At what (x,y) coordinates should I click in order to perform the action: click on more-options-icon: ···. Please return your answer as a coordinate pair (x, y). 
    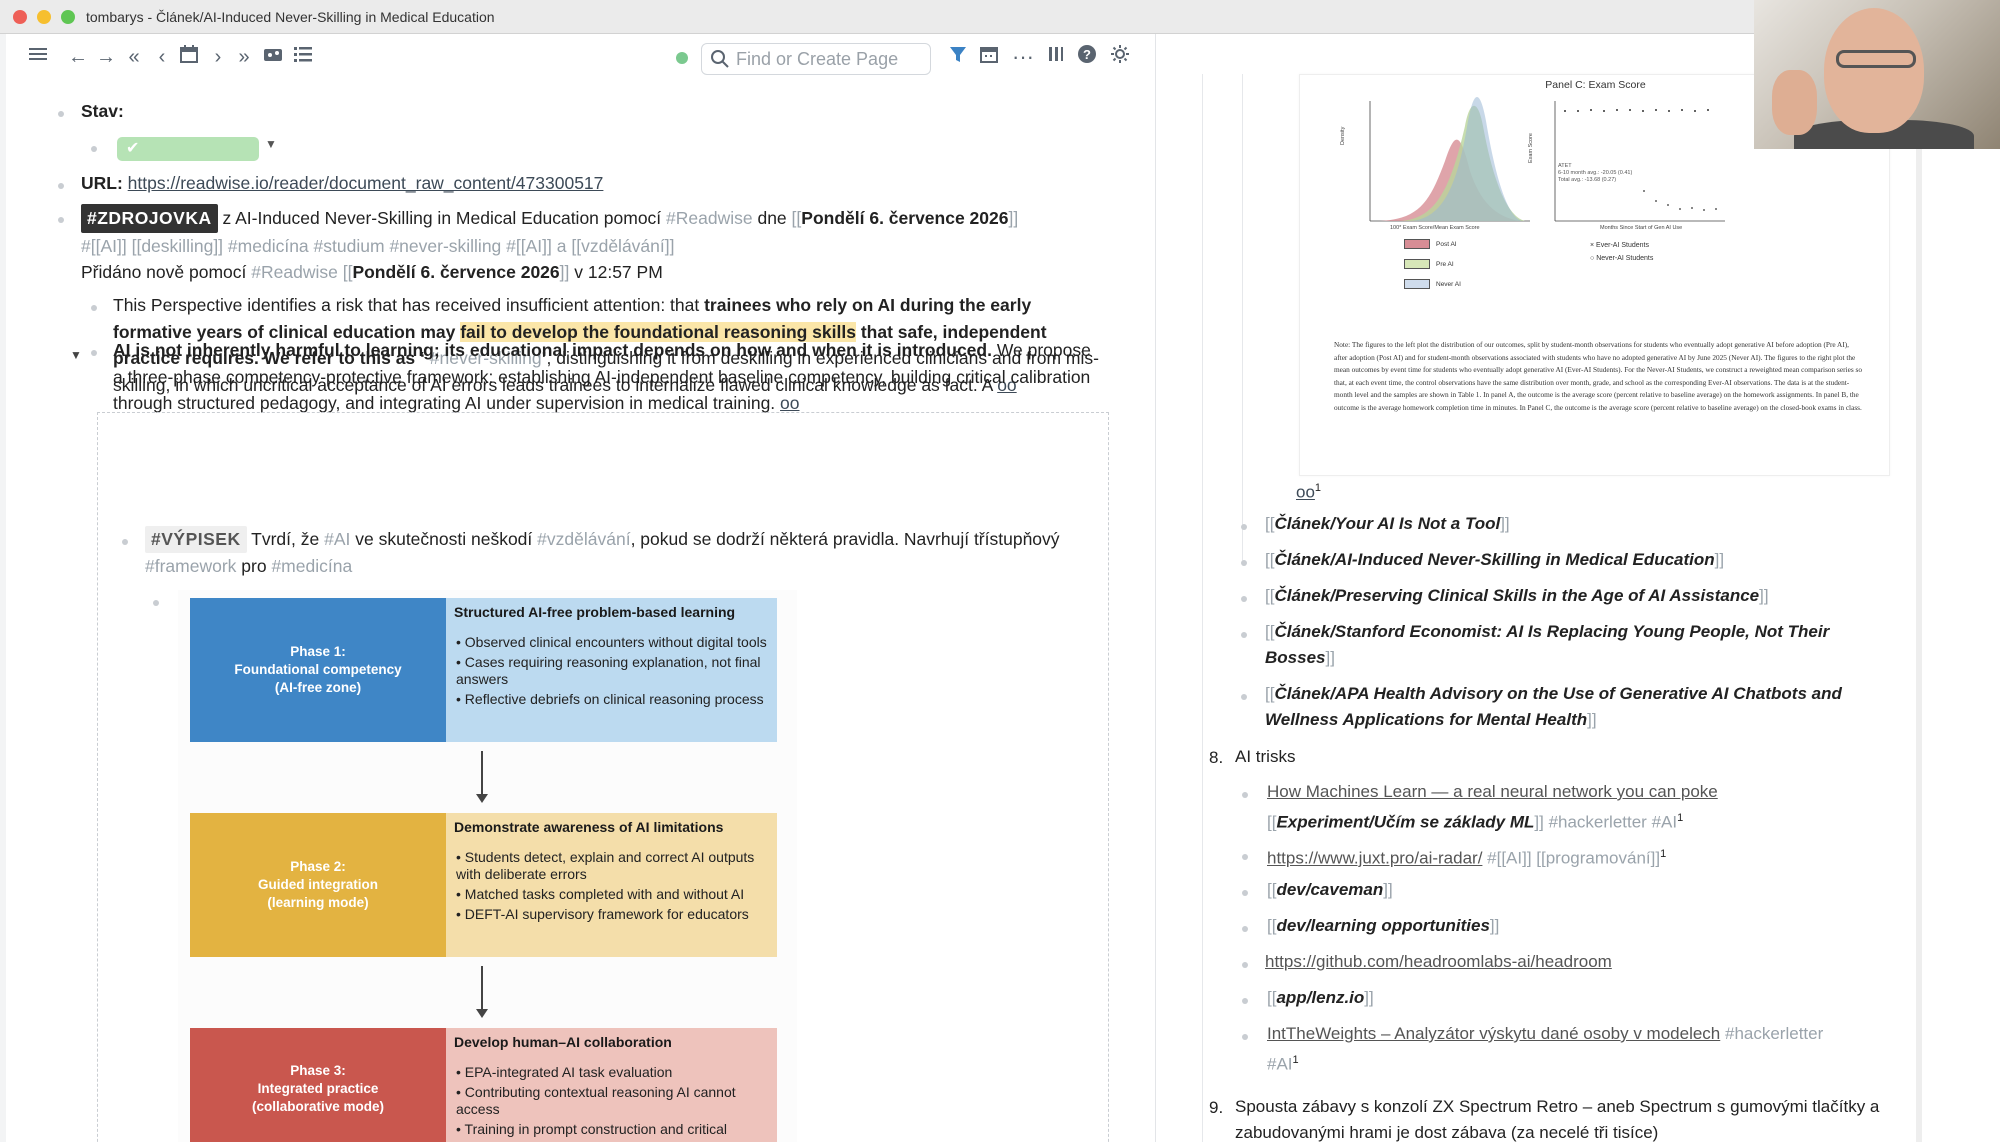
    Looking at the image, I should click on (1023, 57).